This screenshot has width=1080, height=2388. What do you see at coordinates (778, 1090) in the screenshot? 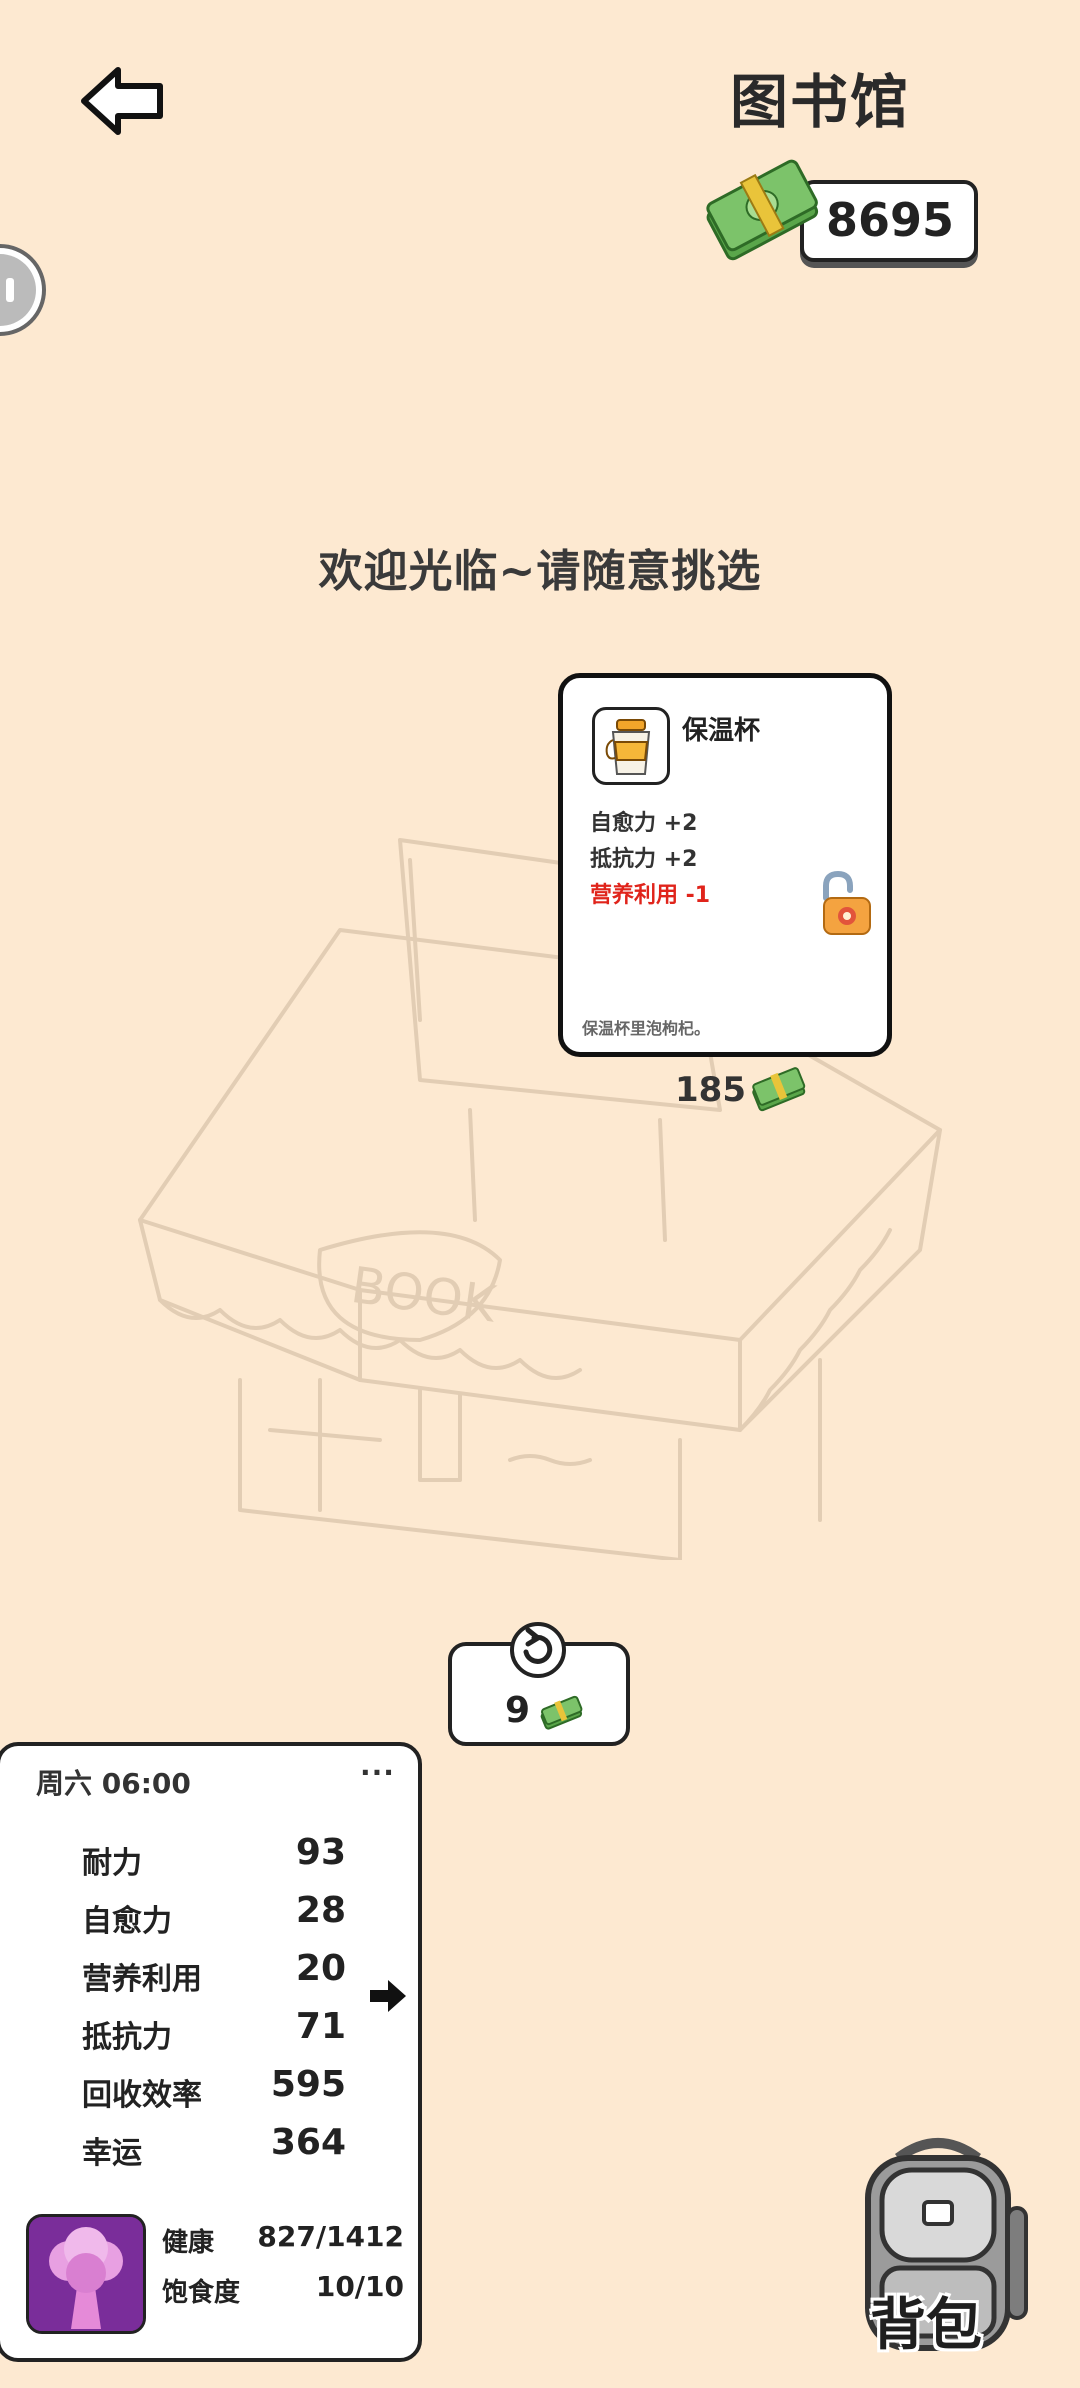
I see `price-cash-icon` at bounding box center [778, 1090].